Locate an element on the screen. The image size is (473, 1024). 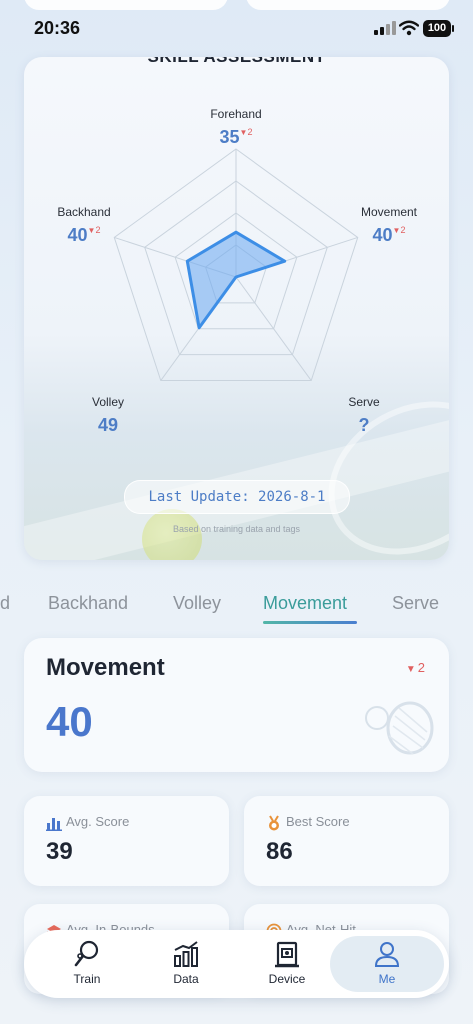
status-bar: 20:36 100 is located at coordinates (236, 27).